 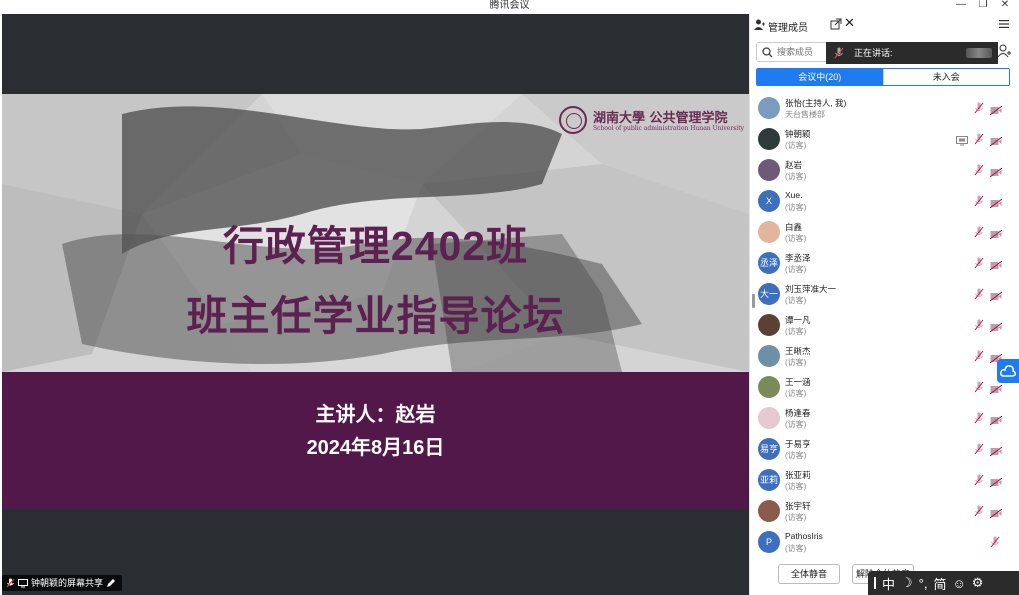 I want to click on member-row: 张怡(主持人, 我) 天台售楼部, so click(x=884, y=109).